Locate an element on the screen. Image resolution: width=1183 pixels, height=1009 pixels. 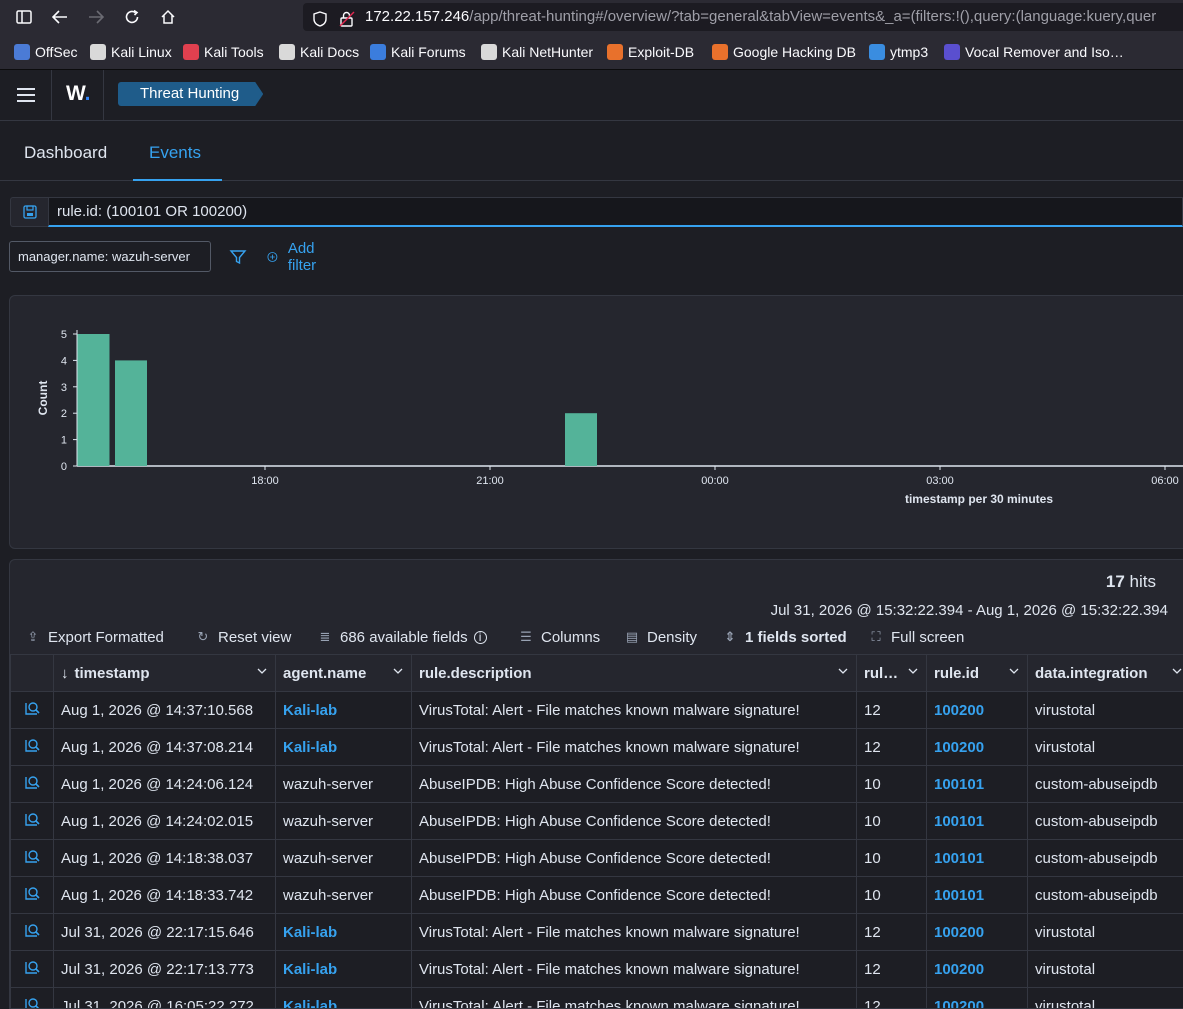
tab-events: Events is located at coordinates (177, 151).